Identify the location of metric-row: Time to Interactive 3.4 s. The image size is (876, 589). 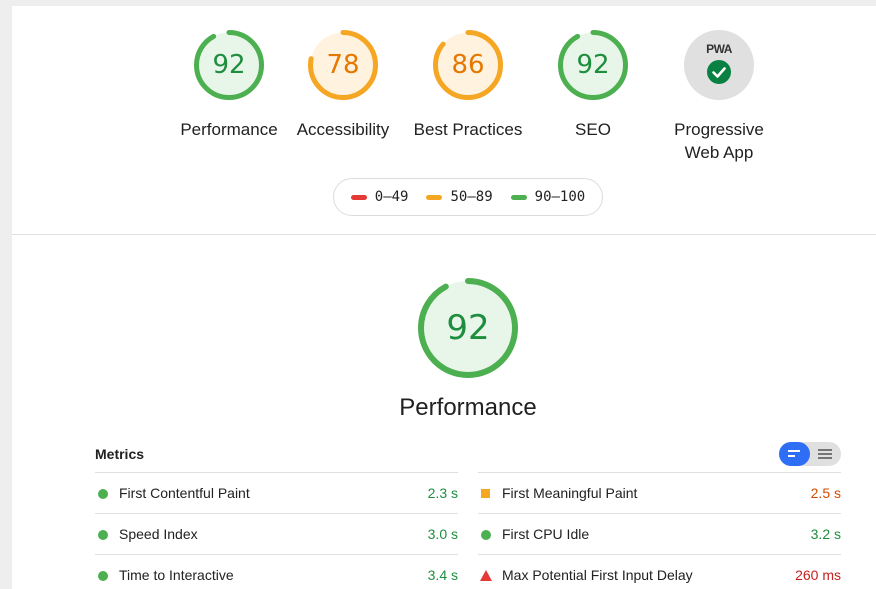
(276, 571).